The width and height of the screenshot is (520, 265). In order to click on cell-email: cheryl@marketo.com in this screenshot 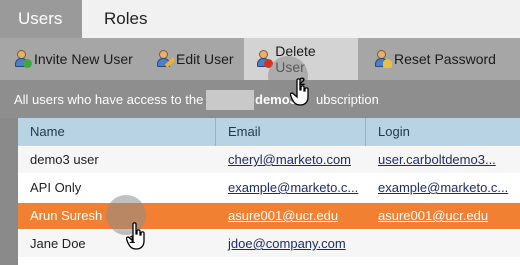, I will do `click(291, 160)`.